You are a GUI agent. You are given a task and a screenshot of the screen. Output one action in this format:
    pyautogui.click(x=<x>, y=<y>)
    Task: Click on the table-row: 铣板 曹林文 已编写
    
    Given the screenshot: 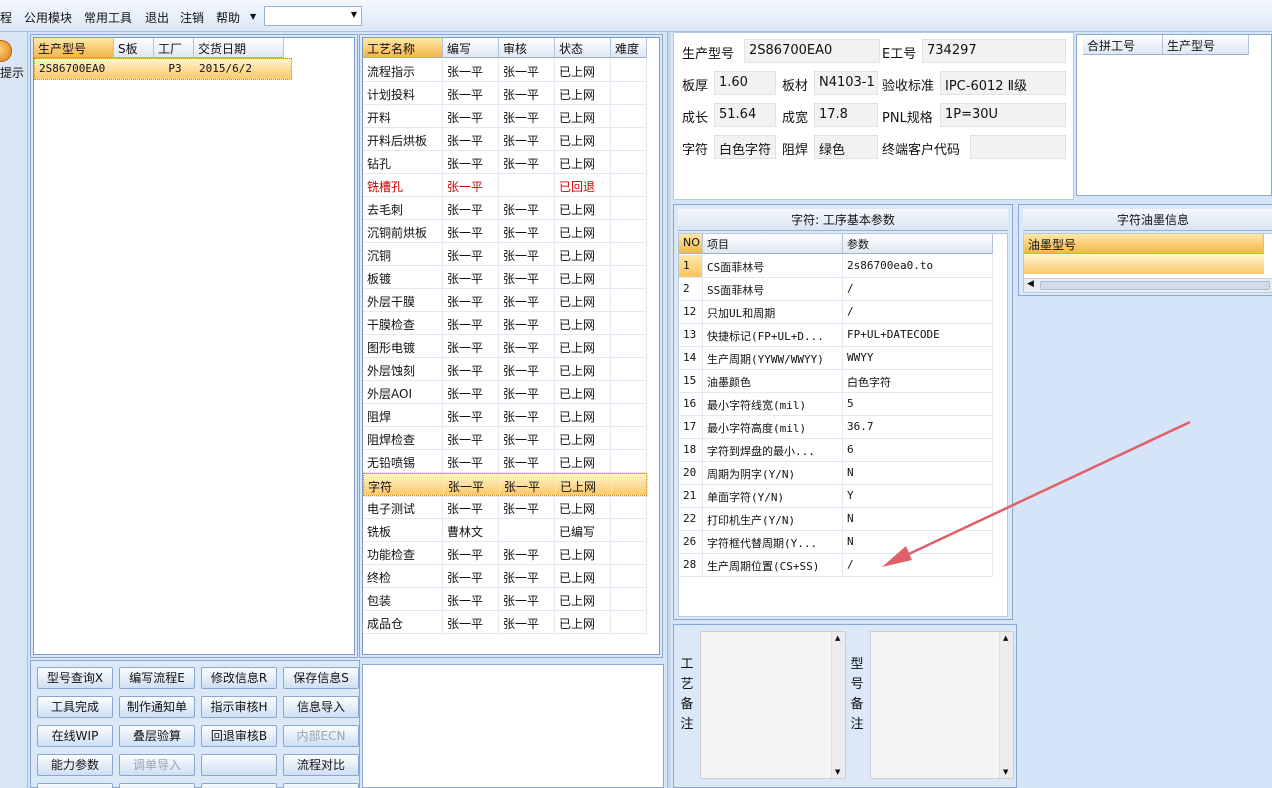 What is the action you would take?
    pyautogui.click(x=505, y=530)
    